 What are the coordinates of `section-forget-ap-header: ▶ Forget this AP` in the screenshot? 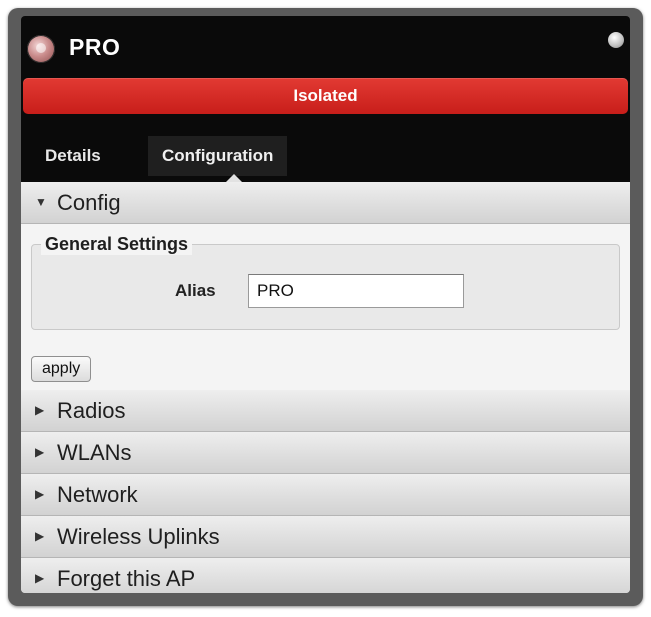 It's located at (325, 575).